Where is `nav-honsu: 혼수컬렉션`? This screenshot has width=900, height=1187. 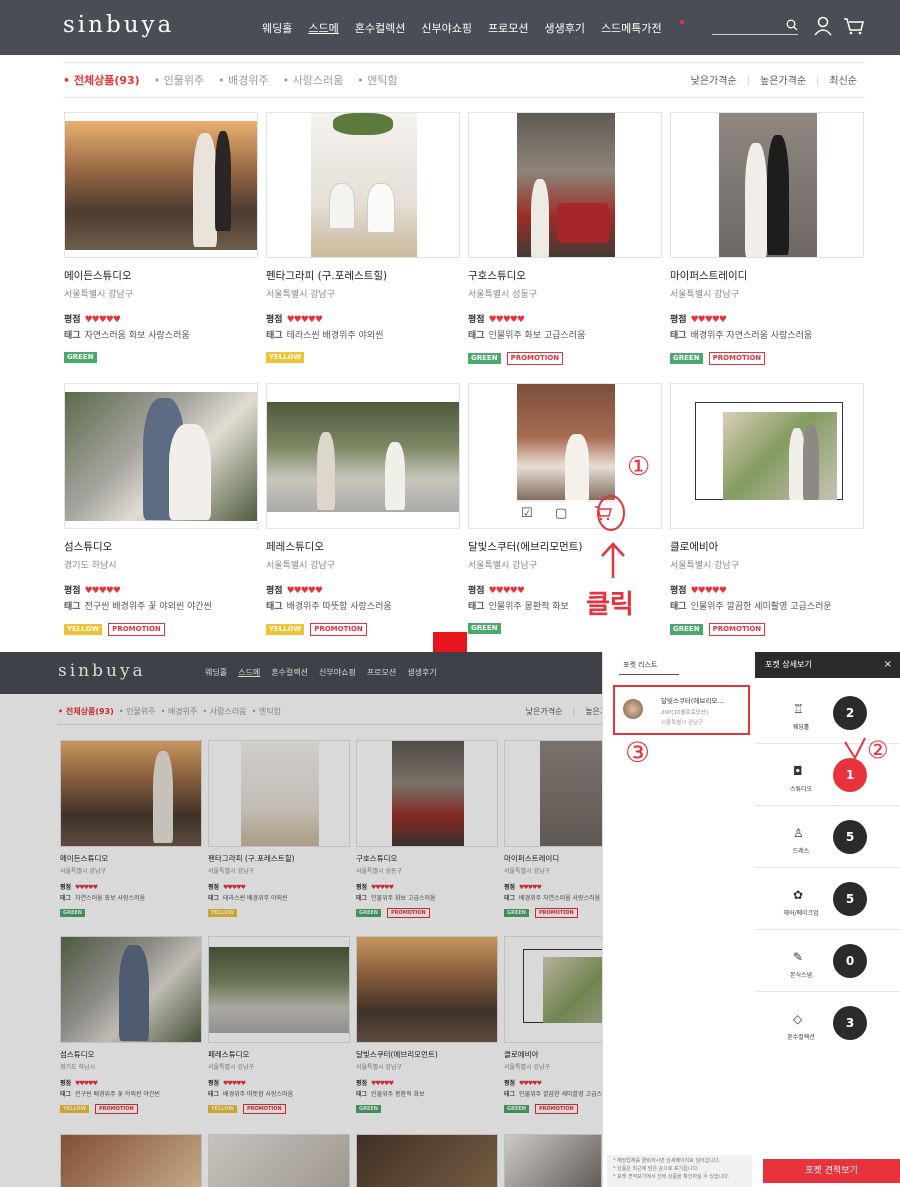 nav-honsu: 혼수컬렉션 is located at coordinates (380, 28).